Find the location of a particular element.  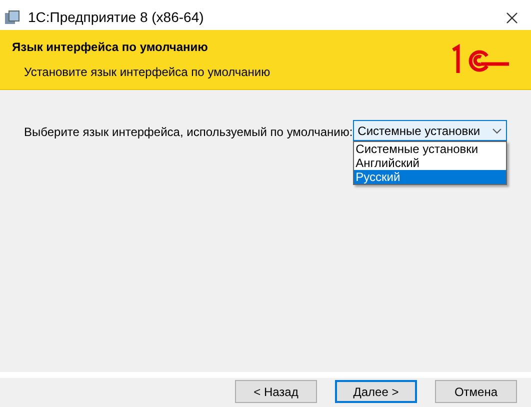

language-select: Системные установки is located at coordinates (429, 130).